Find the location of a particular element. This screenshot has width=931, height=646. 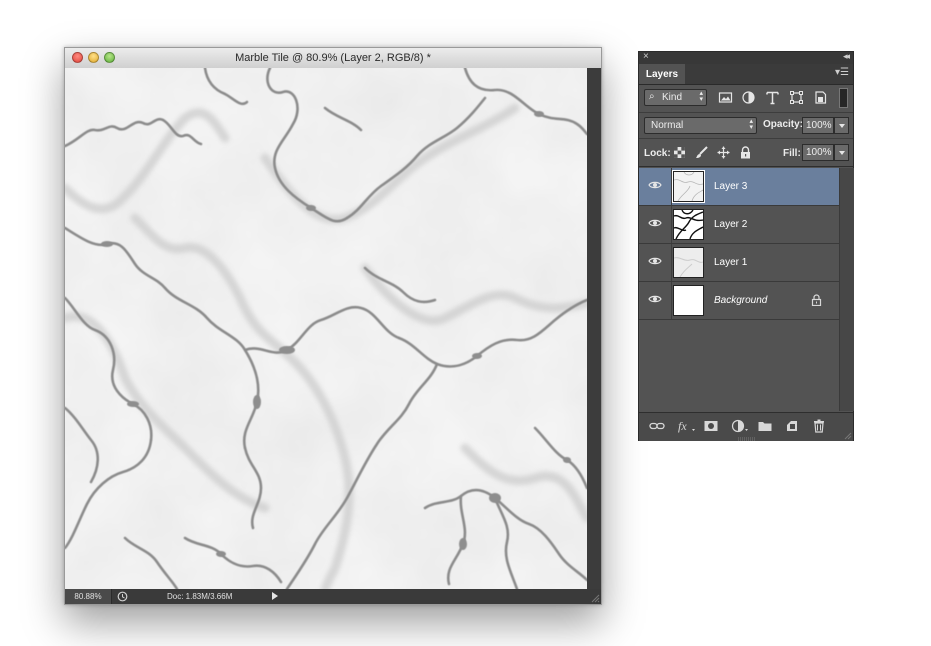

layer-row-layer-3: Layer 3 is located at coordinates (739, 187).